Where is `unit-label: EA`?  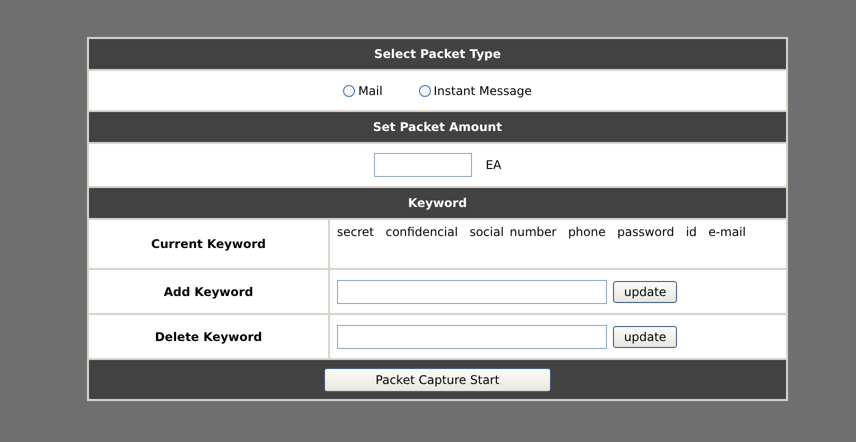
unit-label: EA is located at coordinates (494, 165).